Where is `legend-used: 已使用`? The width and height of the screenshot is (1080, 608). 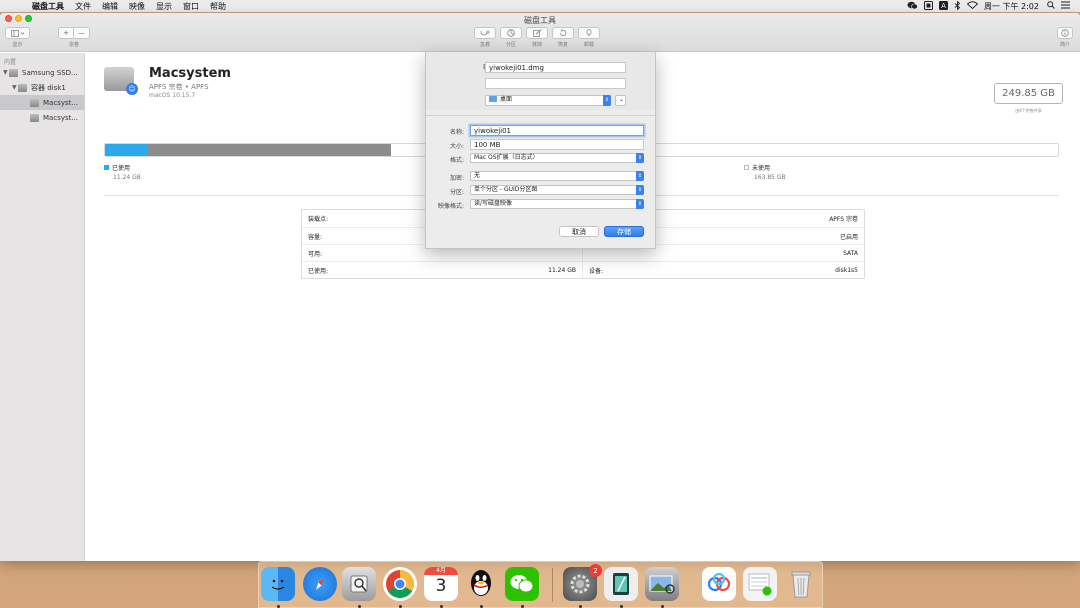 legend-used: 已使用 is located at coordinates (117, 167).